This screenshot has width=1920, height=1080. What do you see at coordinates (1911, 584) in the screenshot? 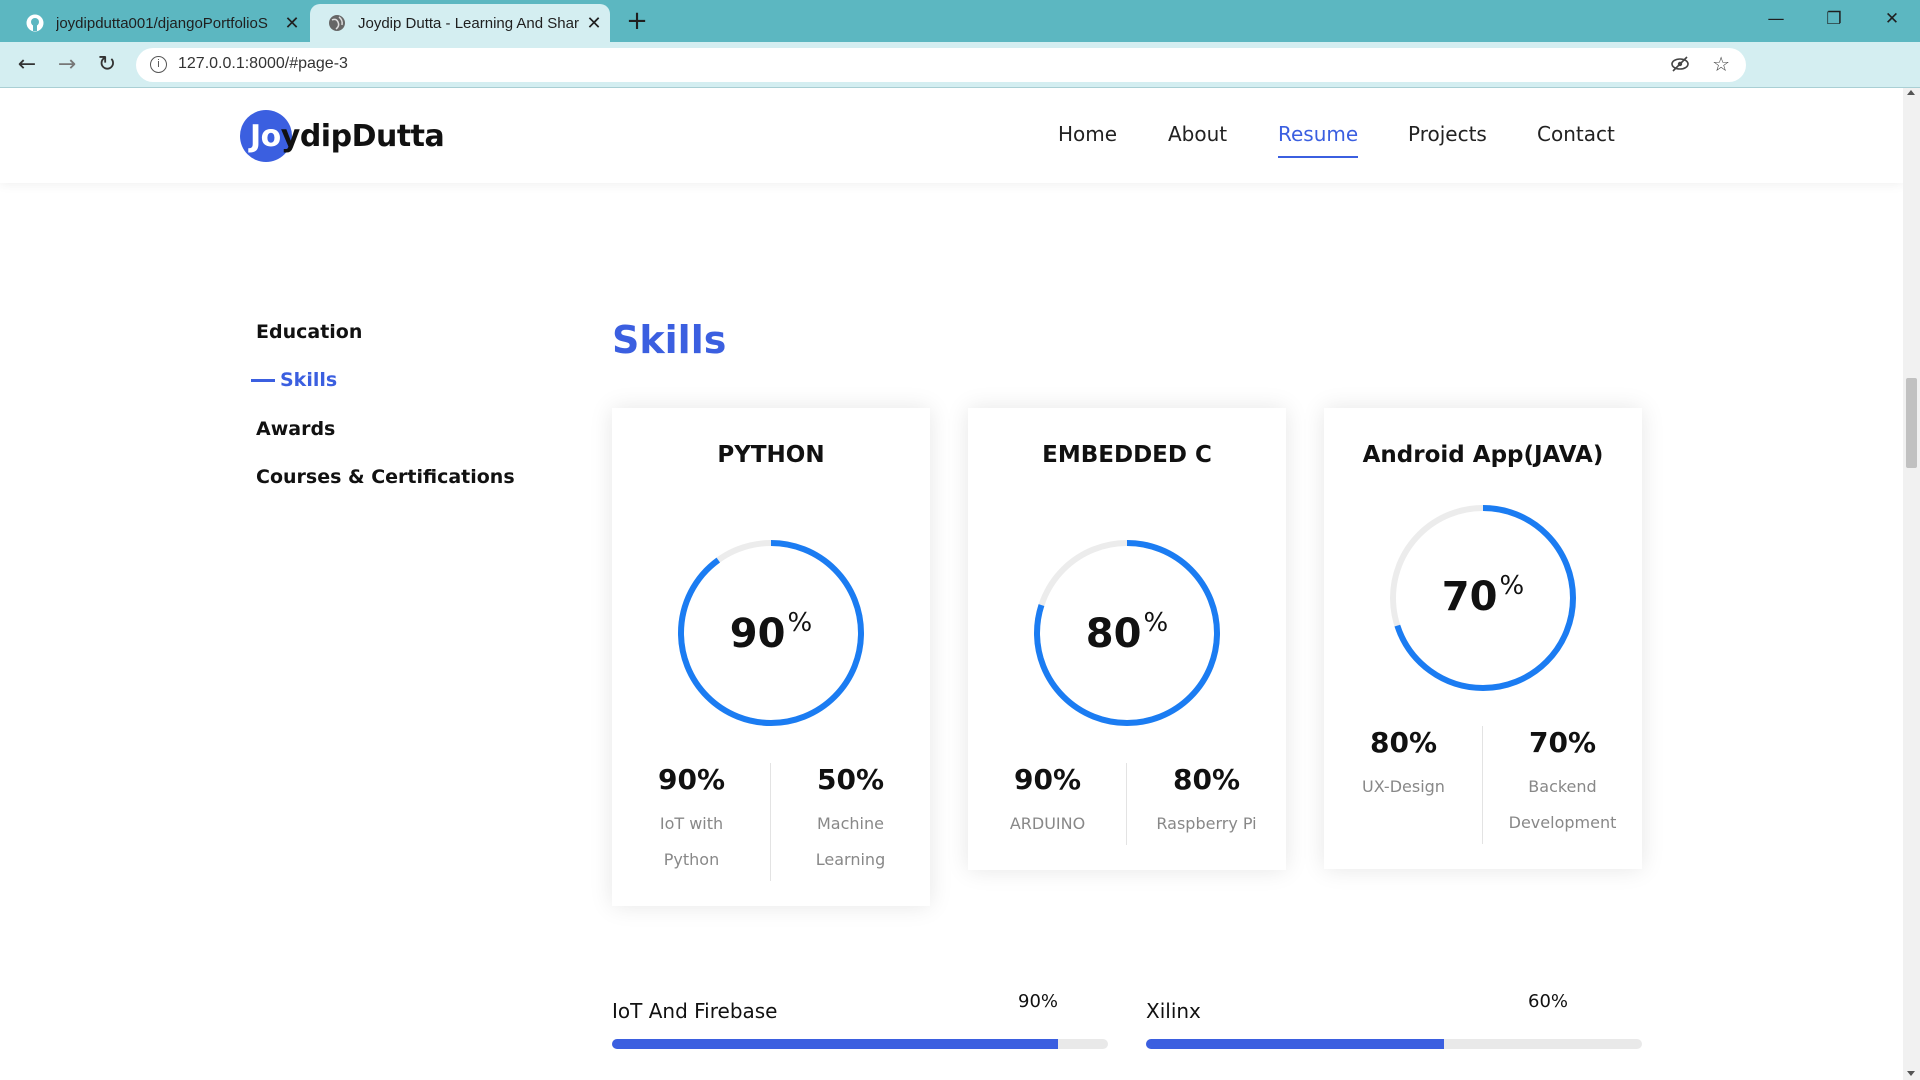
I see `page-scrollbar` at bounding box center [1911, 584].